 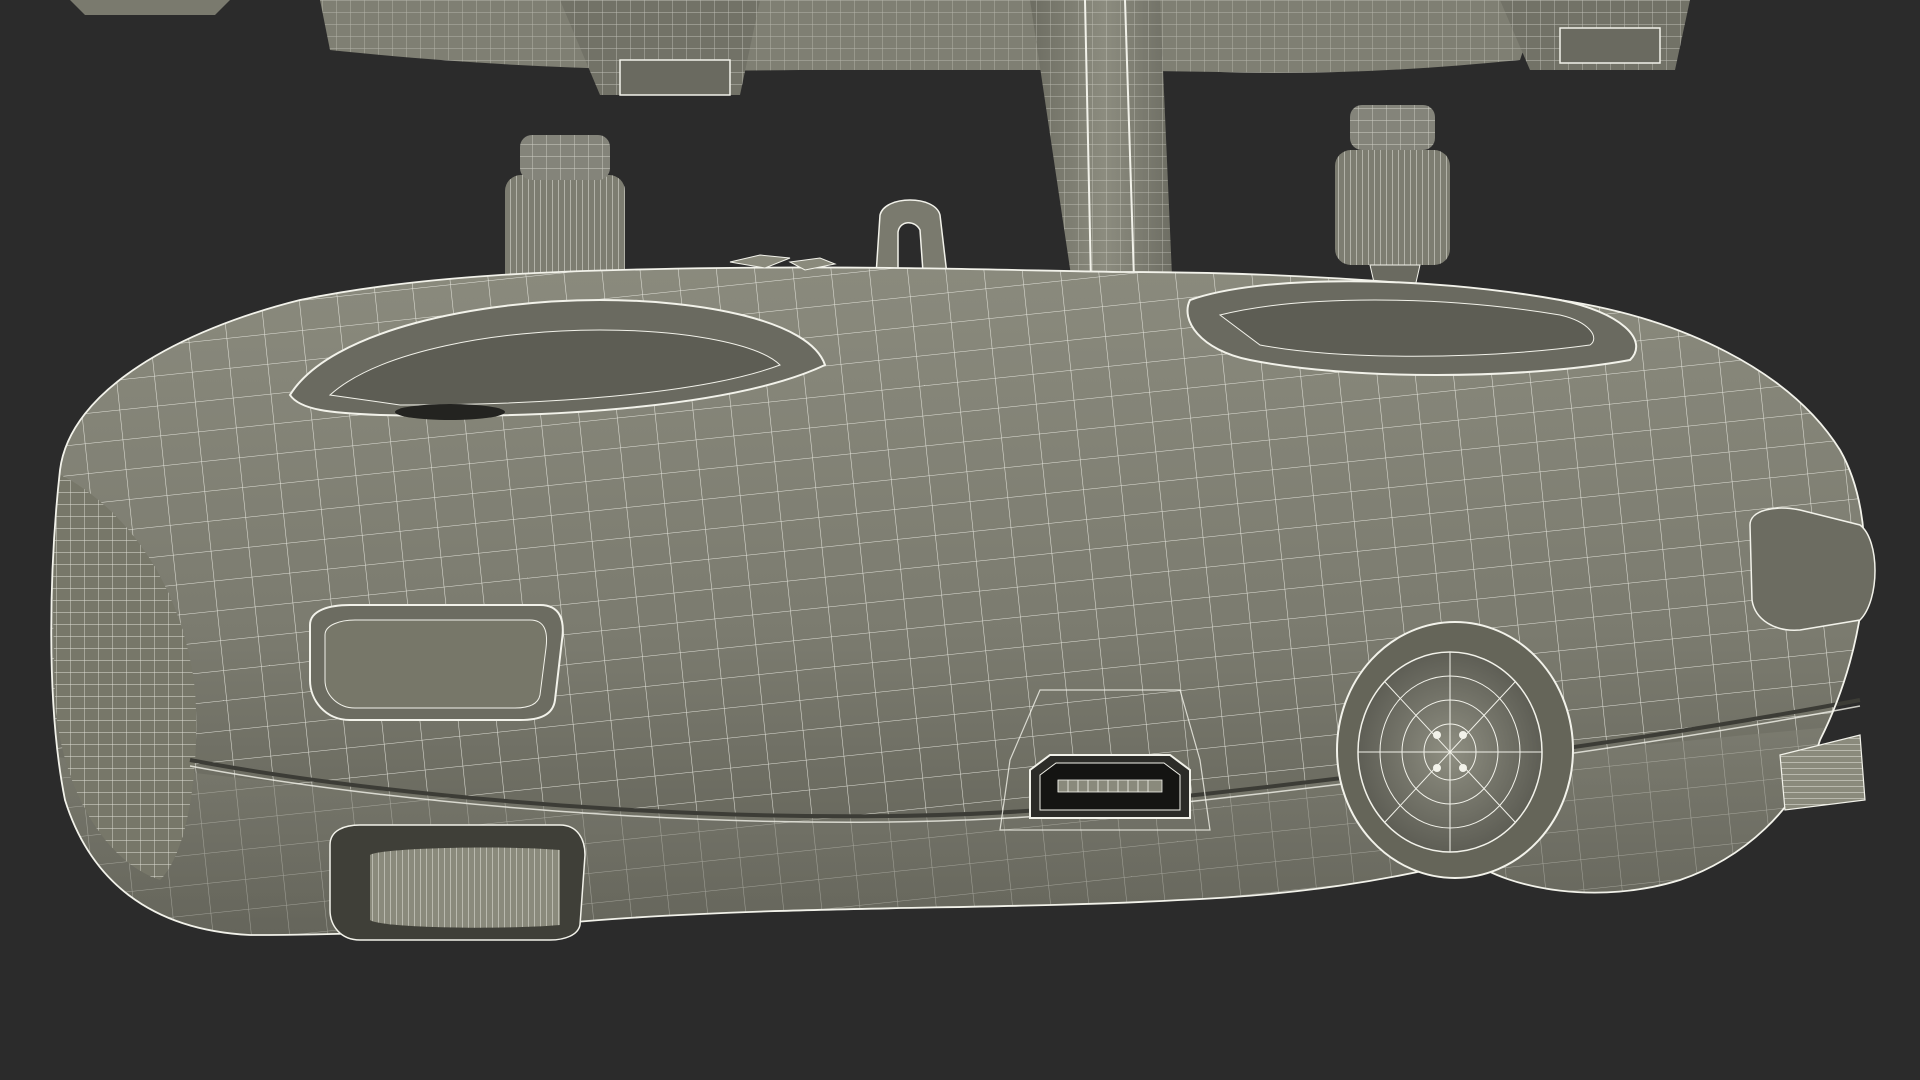 What do you see at coordinates (436, 662) in the screenshot?
I see `left-side-button` at bounding box center [436, 662].